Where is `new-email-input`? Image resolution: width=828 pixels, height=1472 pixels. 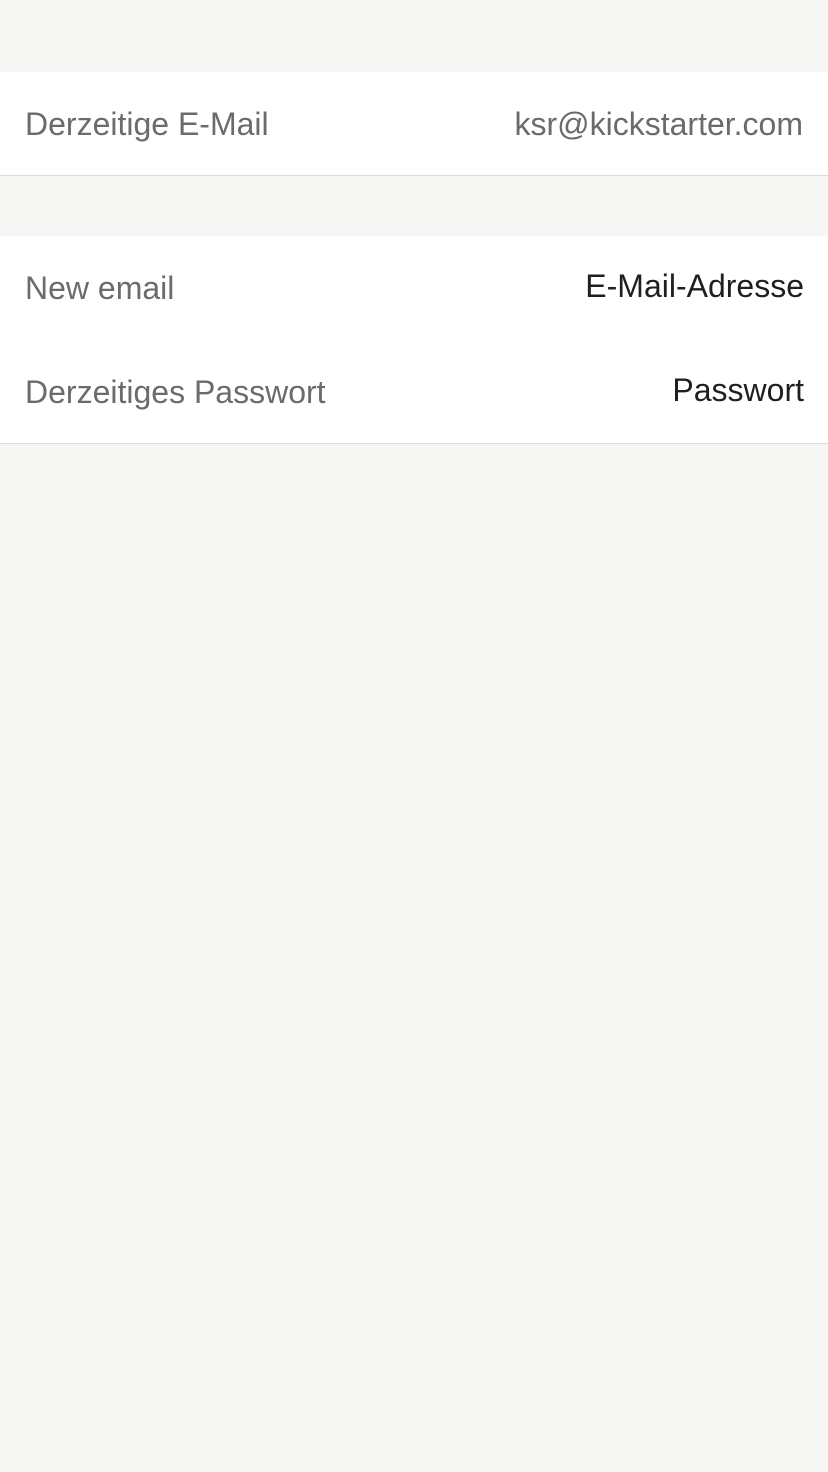 new-email-input is located at coordinates (604, 286).